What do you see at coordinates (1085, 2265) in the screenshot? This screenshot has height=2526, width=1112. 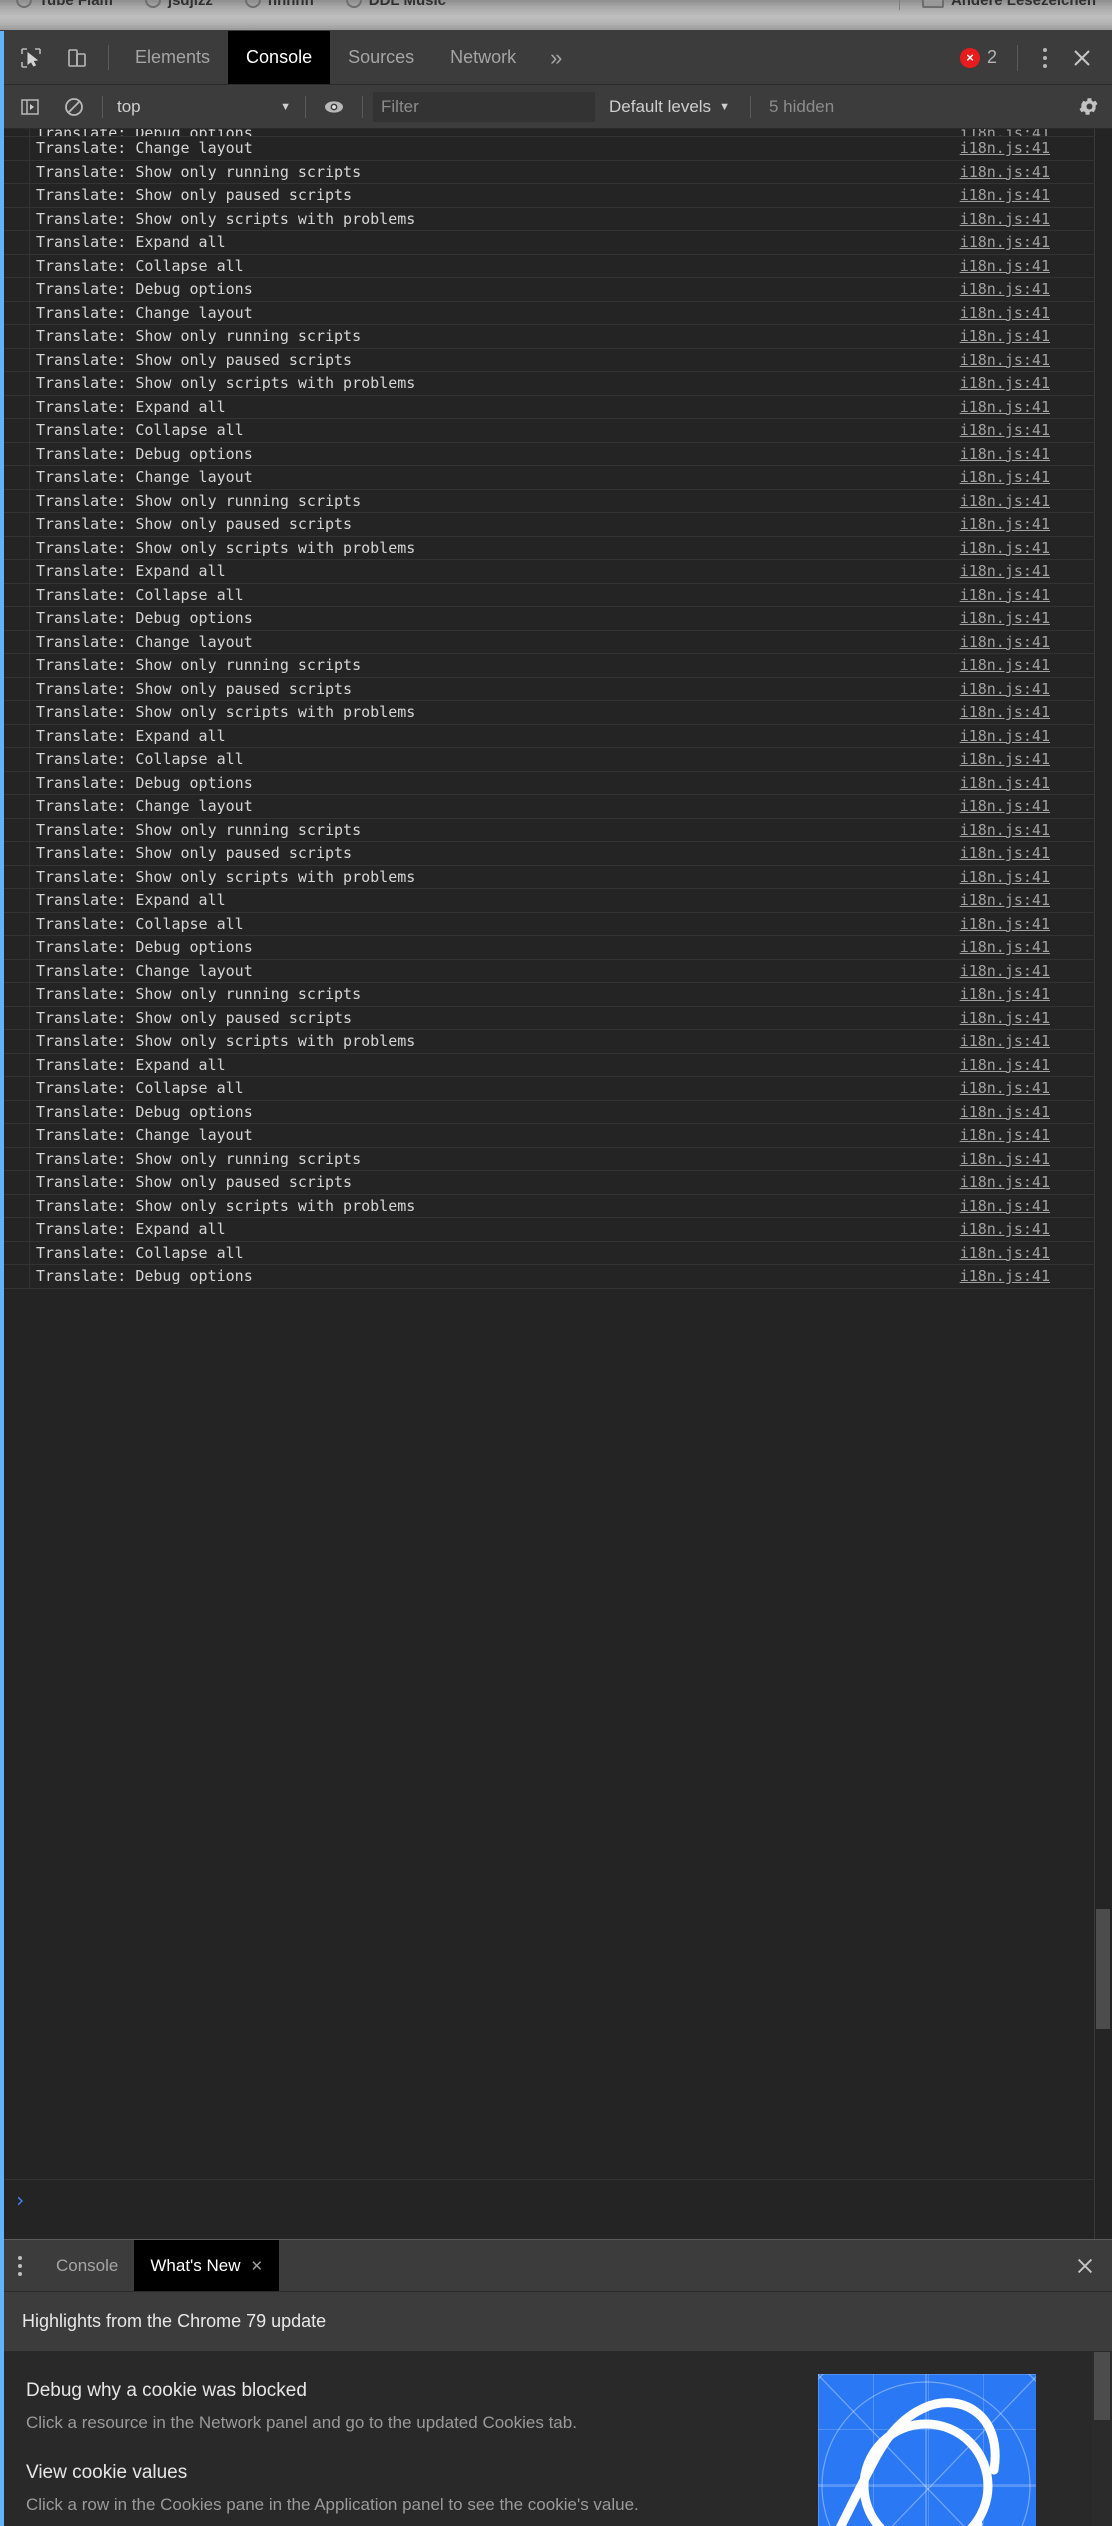 I see `close-drawer-icon` at bounding box center [1085, 2265].